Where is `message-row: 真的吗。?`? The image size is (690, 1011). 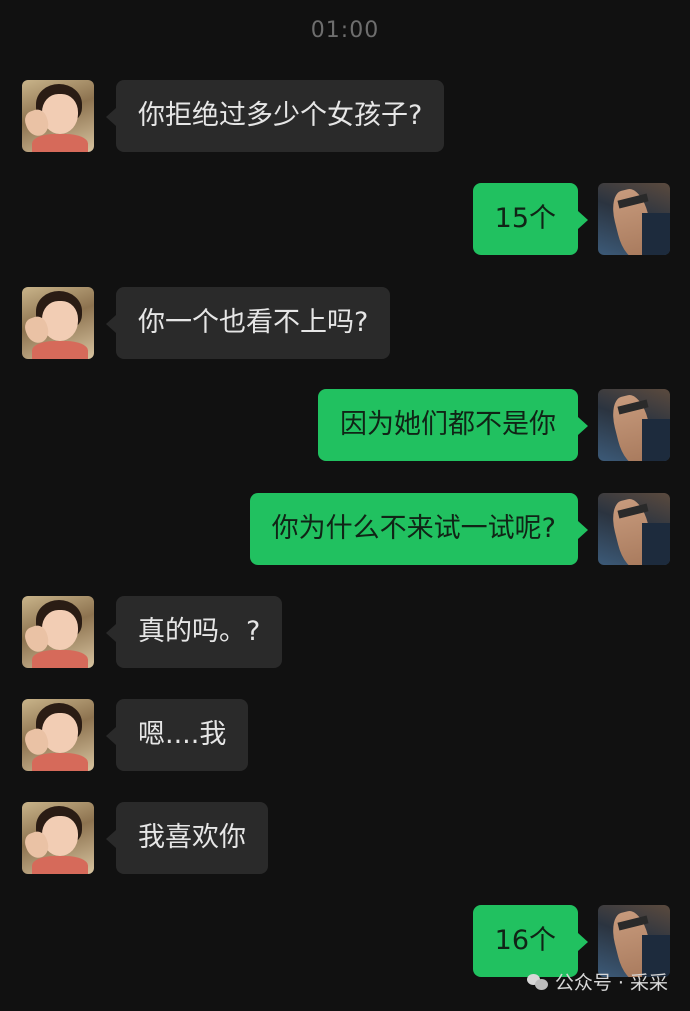
message-row: 真的吗。? is located at coordinates (345, 633).